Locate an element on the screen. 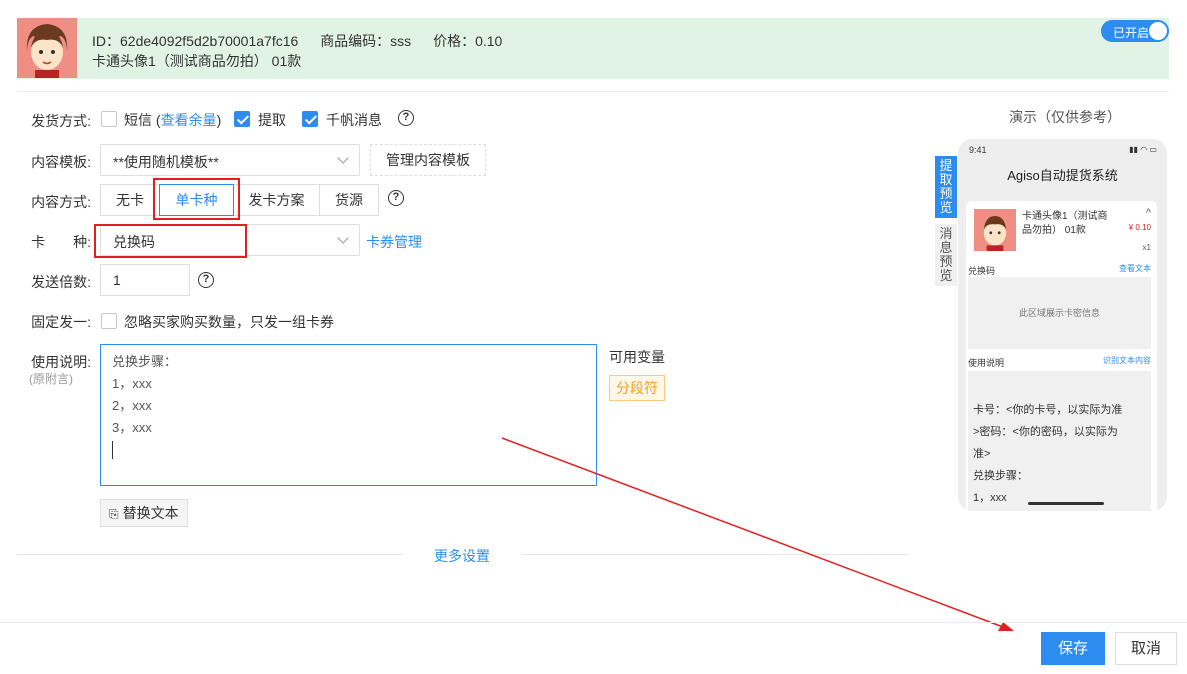 The image size is (1187, 674). mode-option-single: 单卡种 is located at coordinates (196, 200).